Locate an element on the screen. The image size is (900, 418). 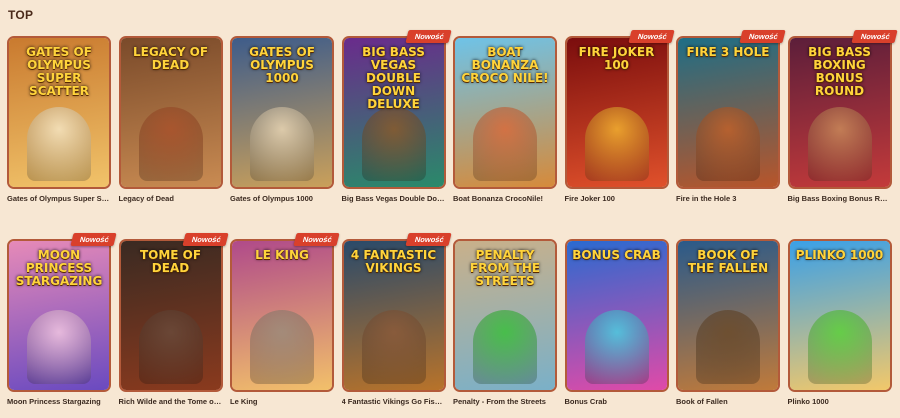
game-thumbnail: Bonus Crab is located at coordinates (616, 315).